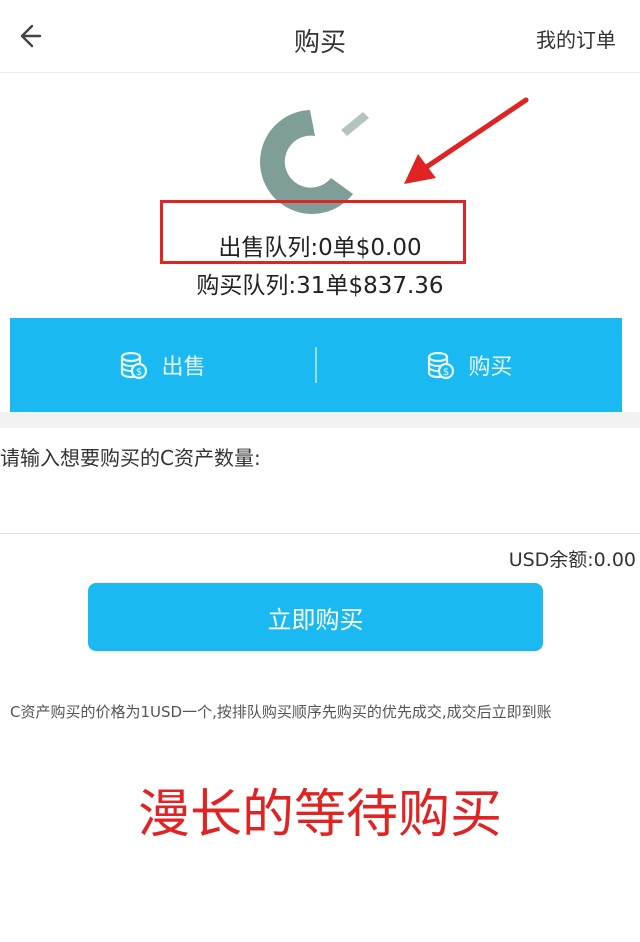 Image resolution: width=640 pixels, height=942 pixels. Describe the element at coordinates (466, 140) in the screenshot. I see `annotation-arrow-icon` at that location.